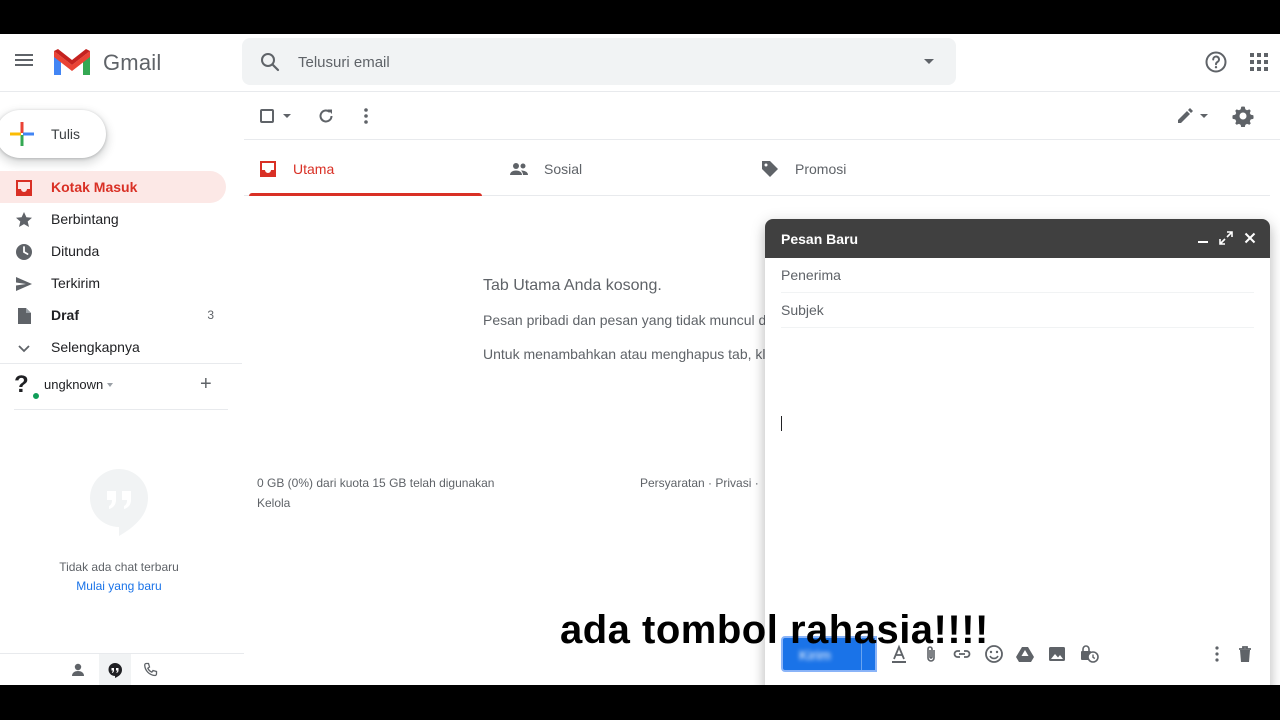  What do you see at coordinates (75, 251) in the screenshot?
I see `sidebar-item-label: Ditunda` at bounding box center [75, 251].